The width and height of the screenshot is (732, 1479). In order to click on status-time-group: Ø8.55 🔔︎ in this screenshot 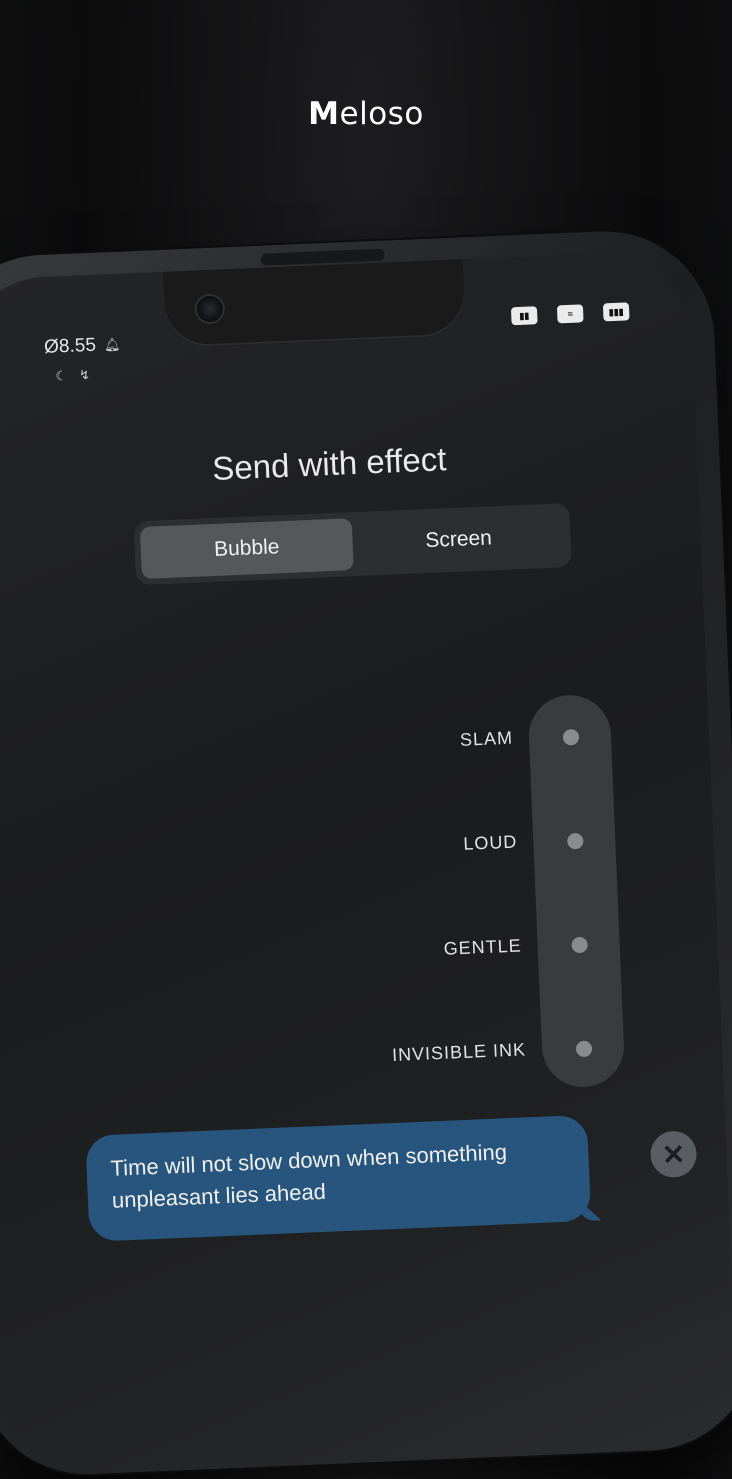, I will do `click(82, 346)`.